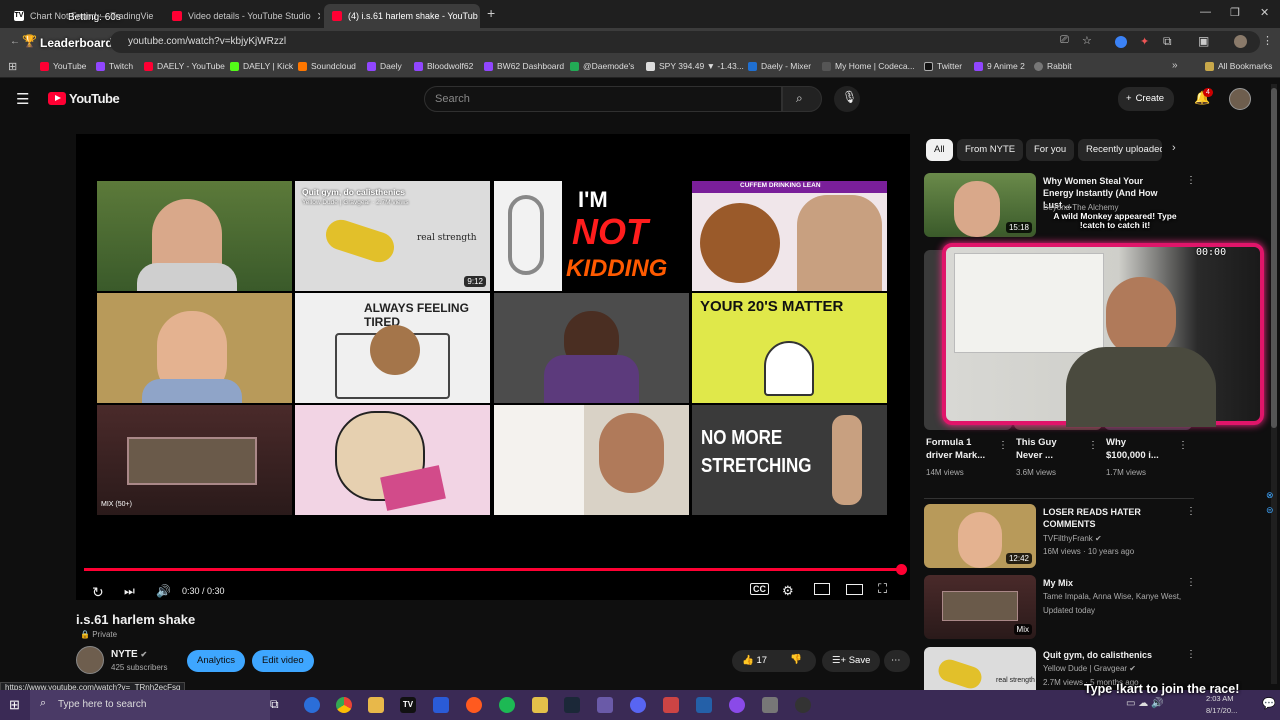  I want to click on dislike-button: 👎, so click(796, 659).